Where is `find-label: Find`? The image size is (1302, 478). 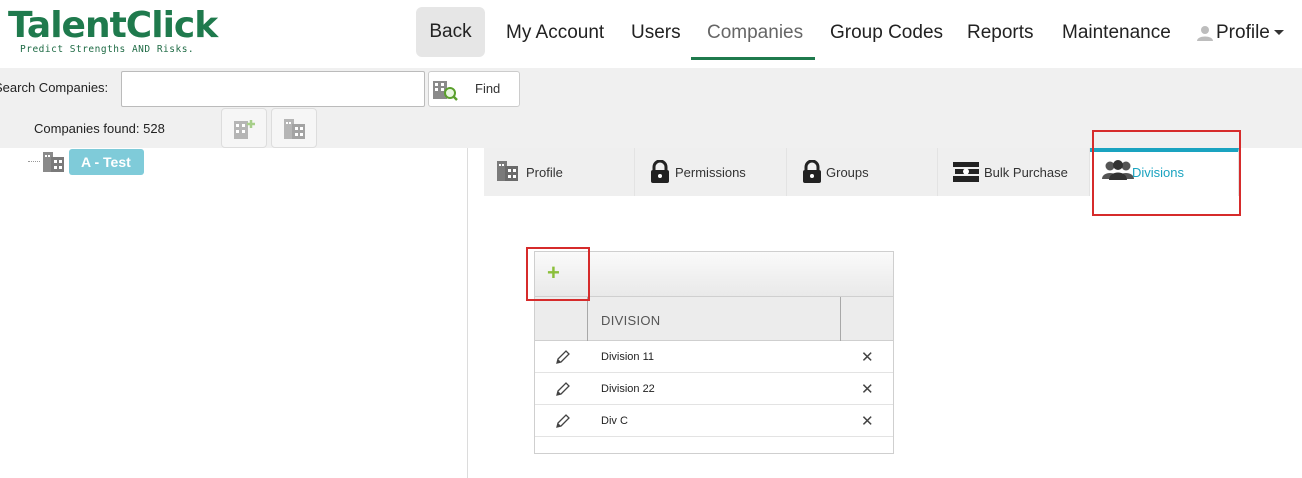
find-label: Find is located at coordinates (488, 88).